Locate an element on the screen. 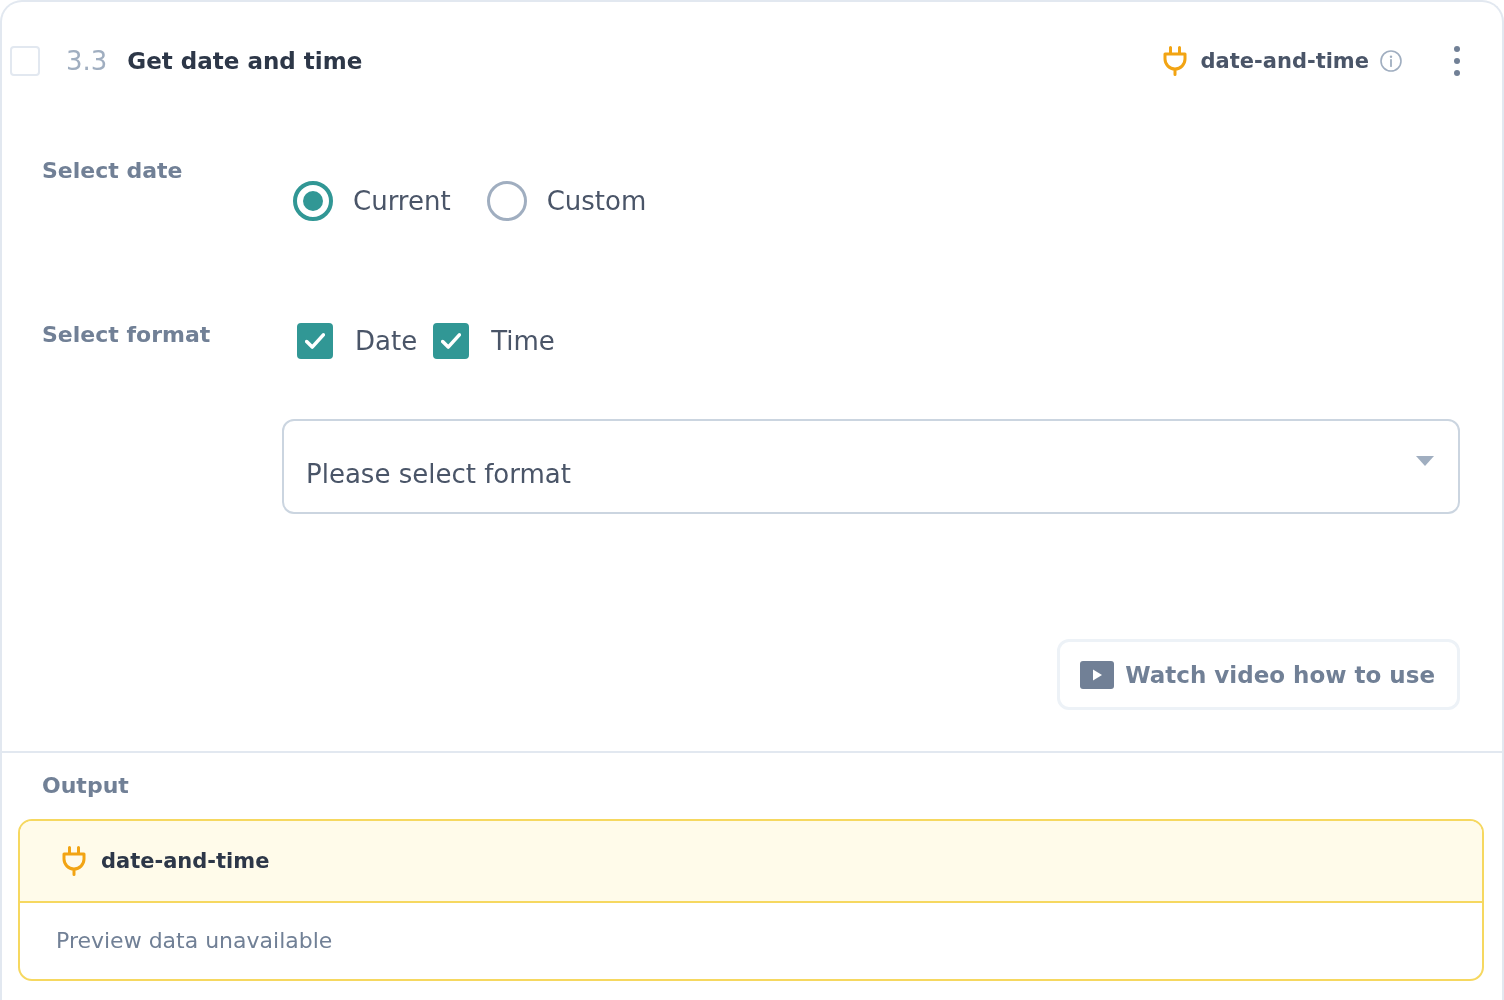  caret-icon is located at coordinates (1425, 460).